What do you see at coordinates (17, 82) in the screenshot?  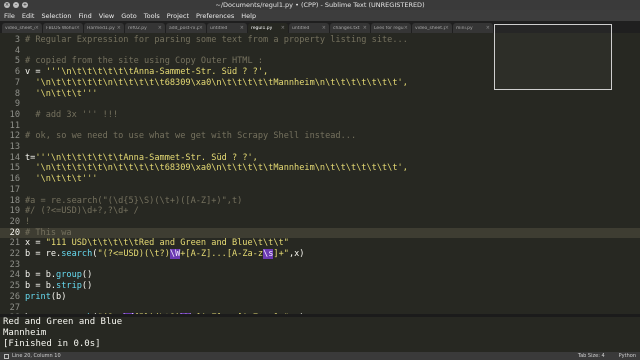 I see `line-number: 7` at bounding box center [17, 82].